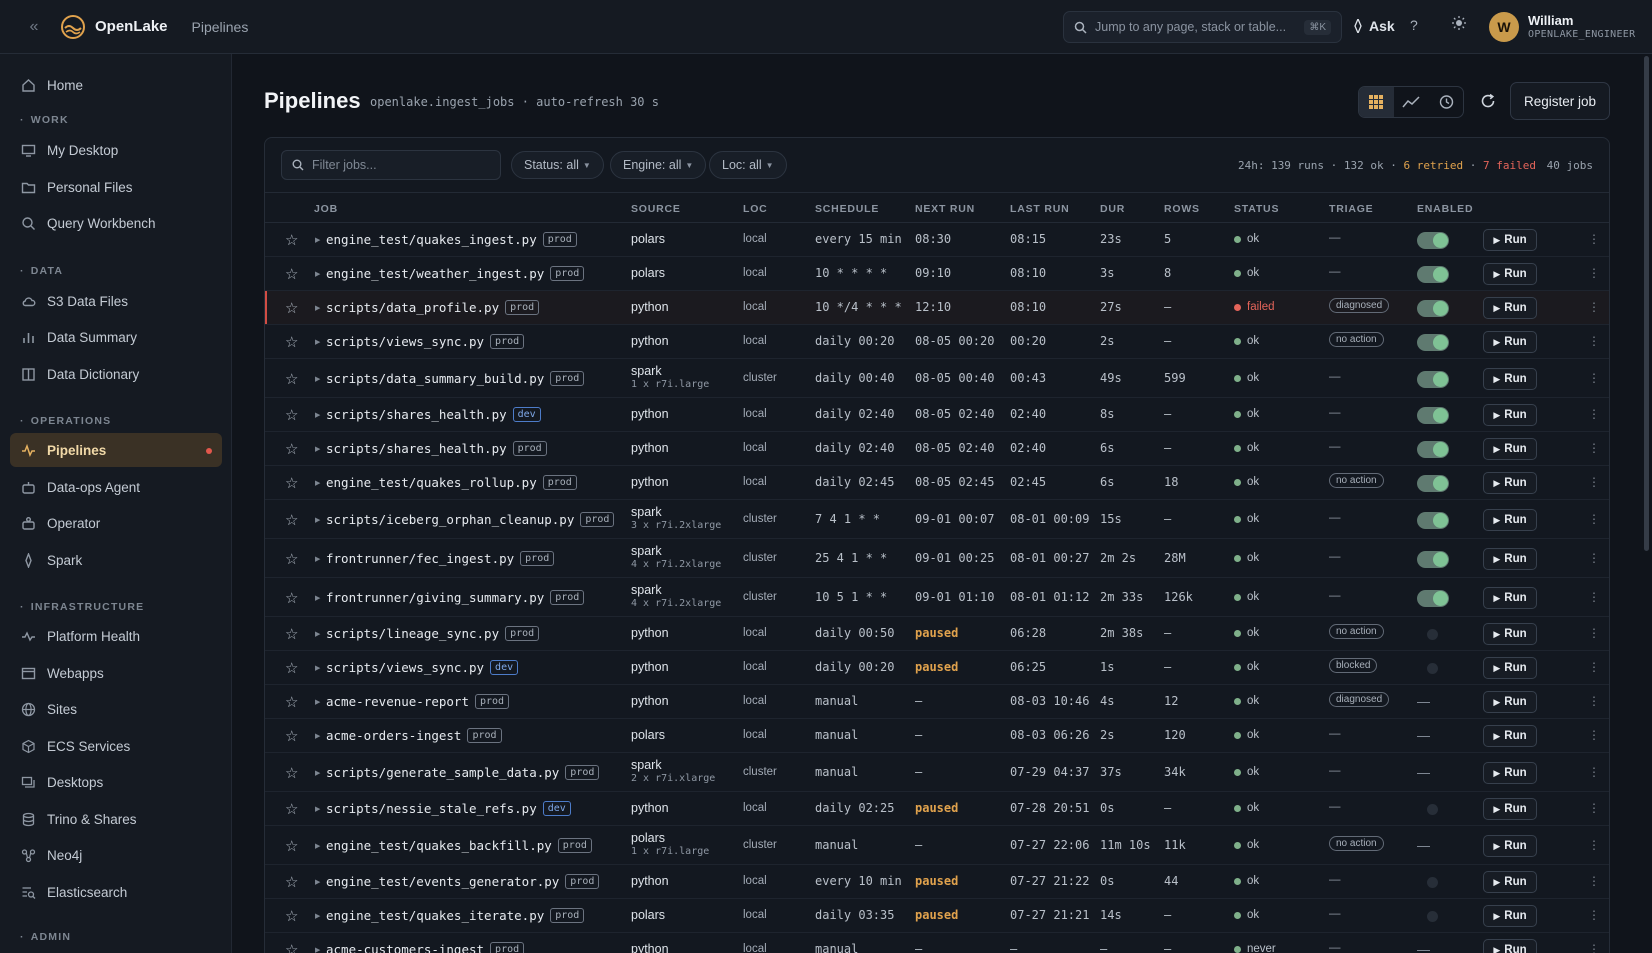  Describe the element at coordinates (1351, 209) in the screenshot. I see `col-triage: TRIAGE` at that location.